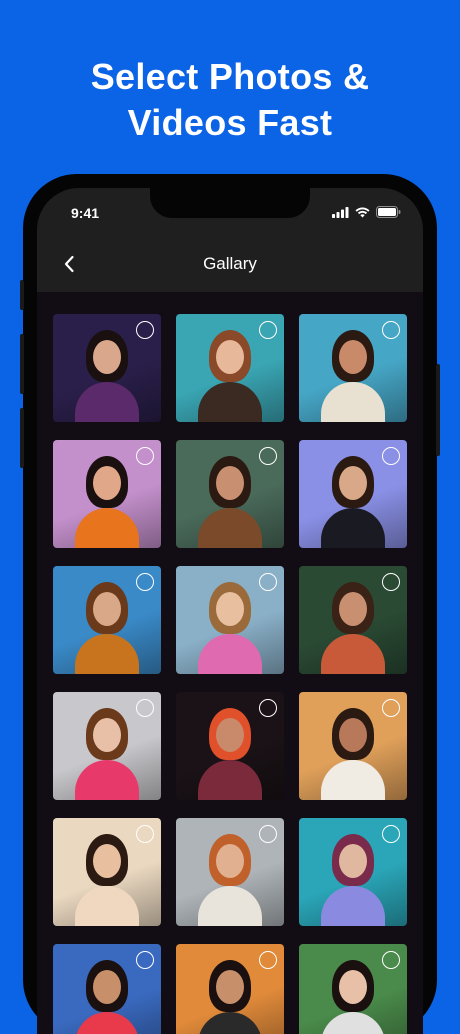 This screenshot has width=460, height=1034. Describe the element at coordinates (388, 212) in the screenshot. I see `battery-icon` at that location.